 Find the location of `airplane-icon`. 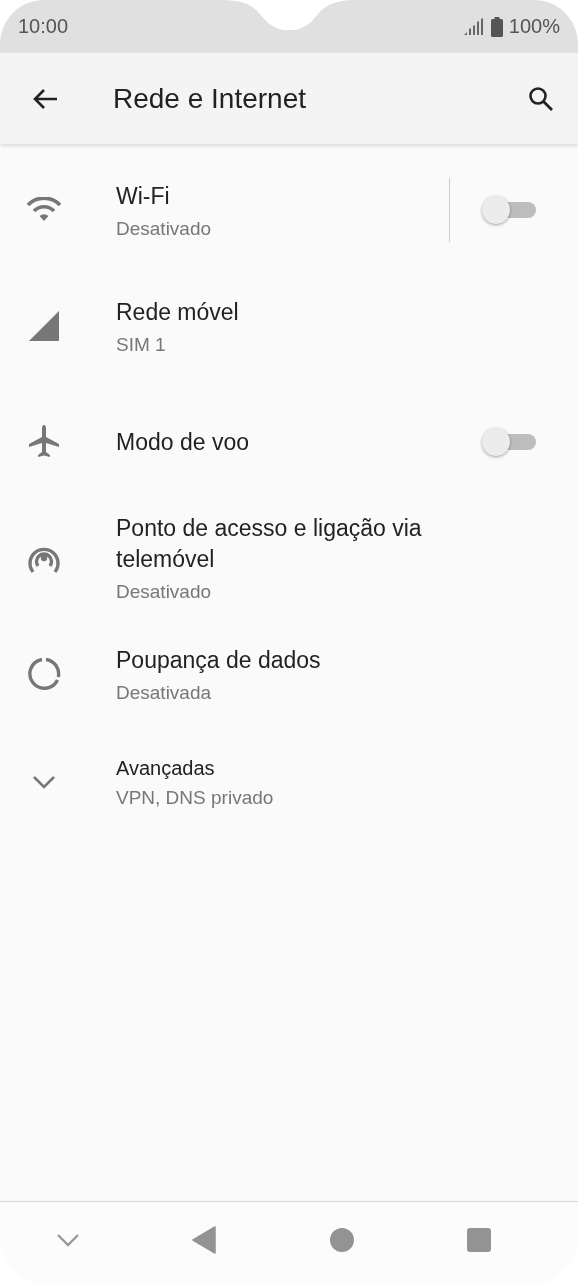

airplane-icon is located at coordinates (44, 442).